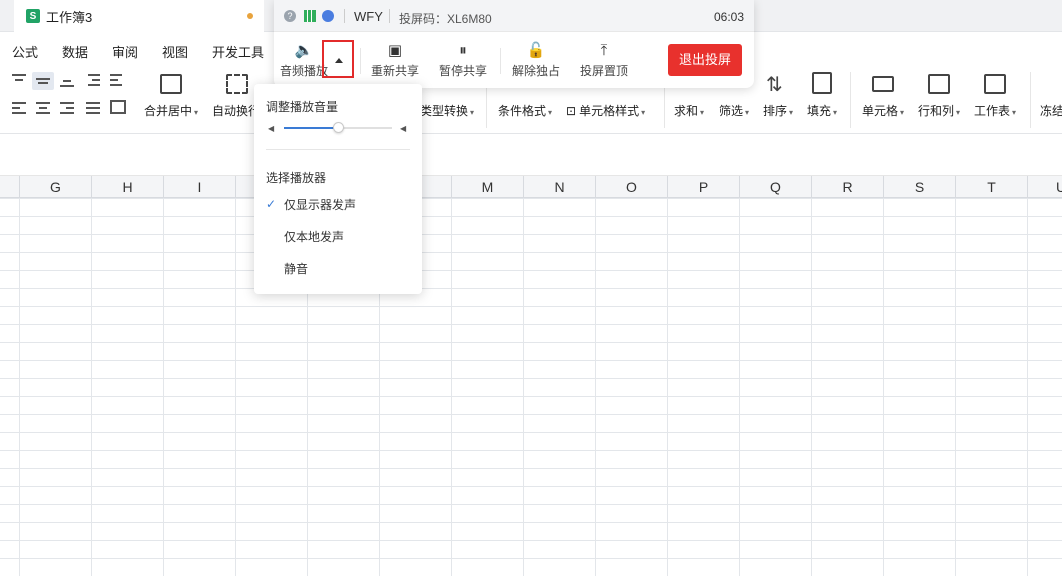 This screenshot has width=1062, height=576. I want to click on volume-slider-fill, so click(311, 128).